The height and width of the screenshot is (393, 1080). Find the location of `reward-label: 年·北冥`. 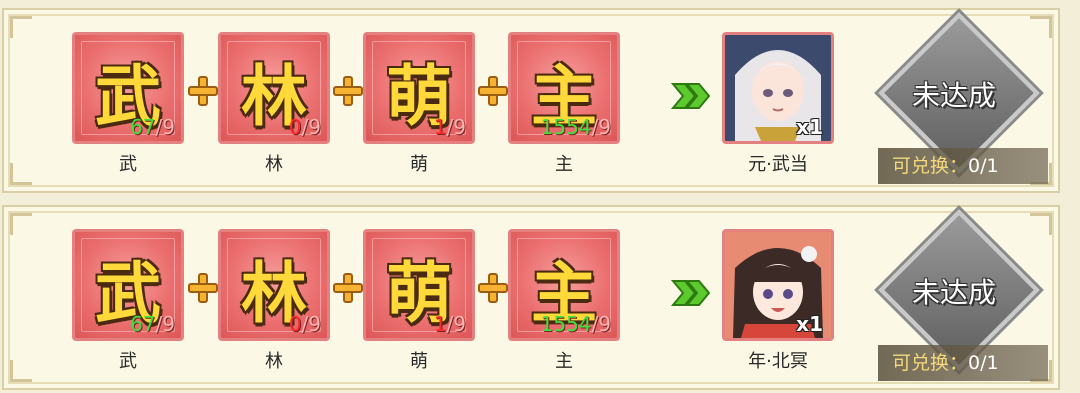

reward-label: 年·北冥 is located at coordinates (778, 361).